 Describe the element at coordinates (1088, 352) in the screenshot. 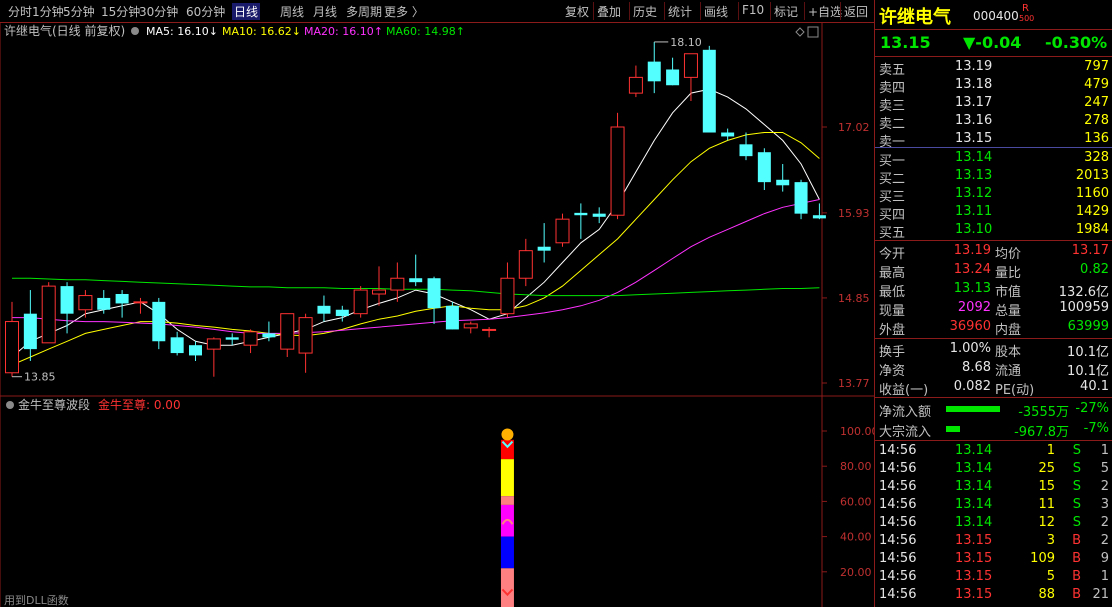

I see `stat-value: 10.1亿` at that location.